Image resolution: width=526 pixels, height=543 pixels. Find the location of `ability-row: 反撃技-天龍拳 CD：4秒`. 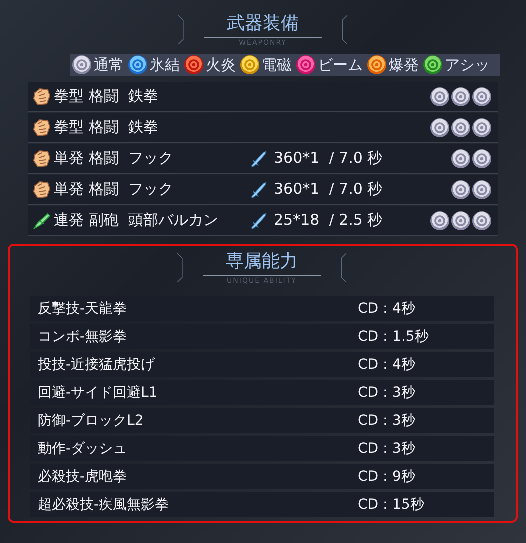

ability-row: 反撃技-天龍拳 CD：4秒 is located at coordinates (262, 308).